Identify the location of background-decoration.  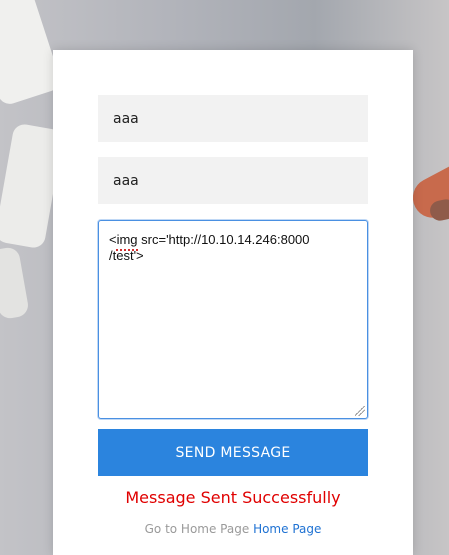
(15, 283).